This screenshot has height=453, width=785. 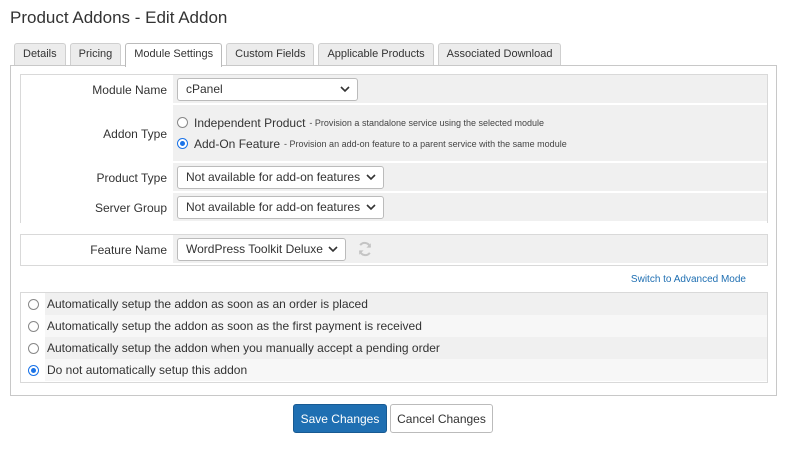 I want to click on module-name-value: cPanel, so click(x=204, y=89).